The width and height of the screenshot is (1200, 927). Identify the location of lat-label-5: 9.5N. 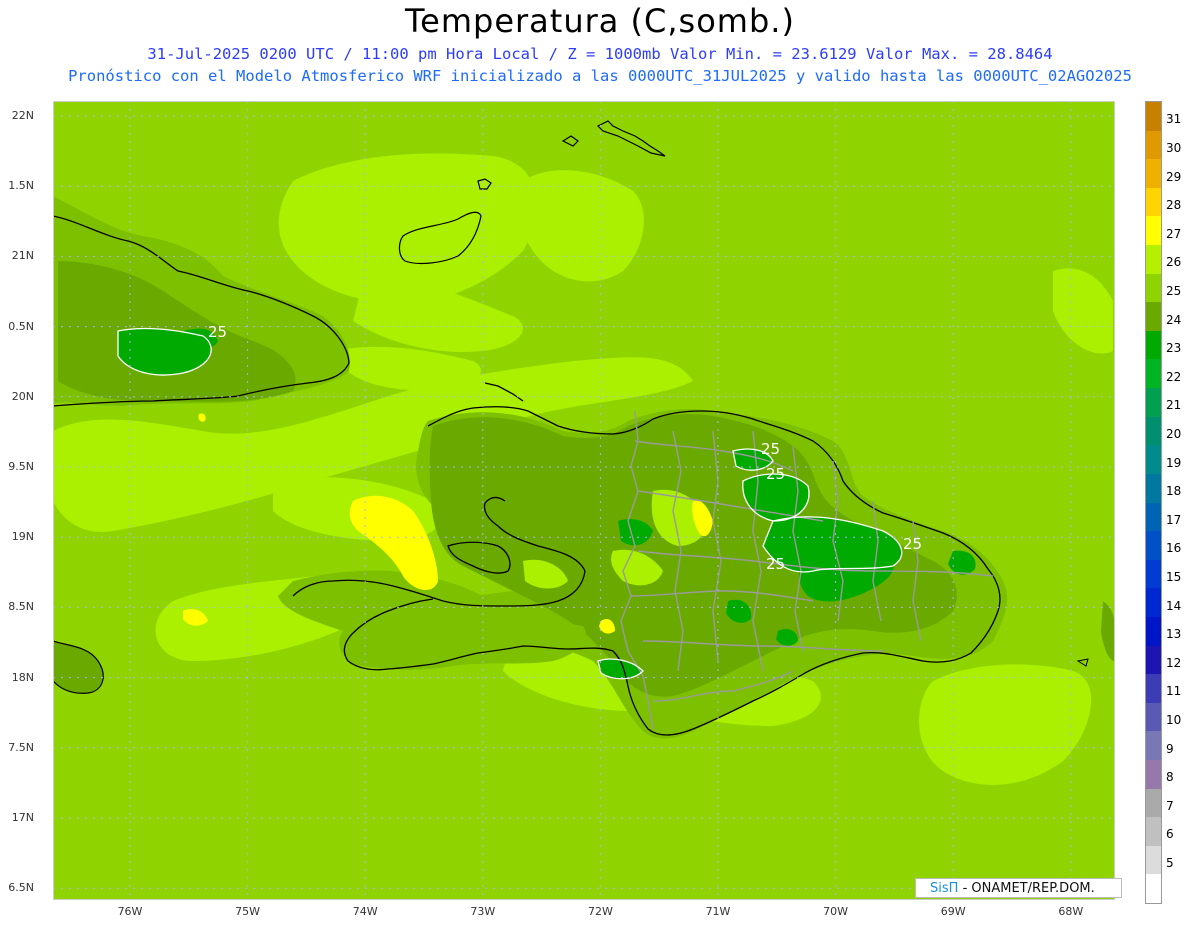
(21, 466).